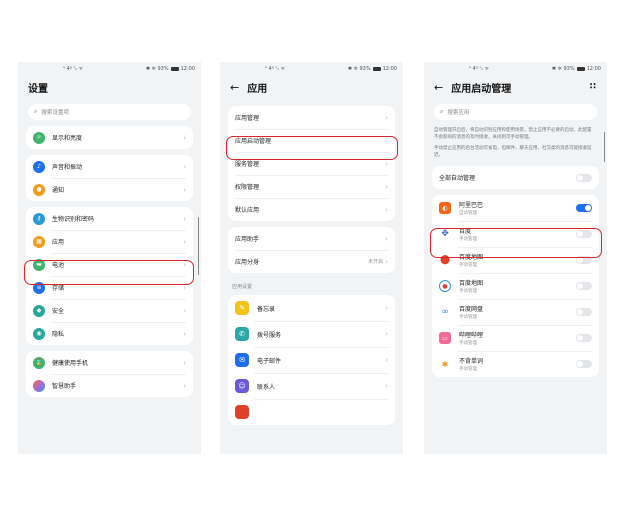  I want to click on settings-item-label: 显示和亮度, so click(67, 138).